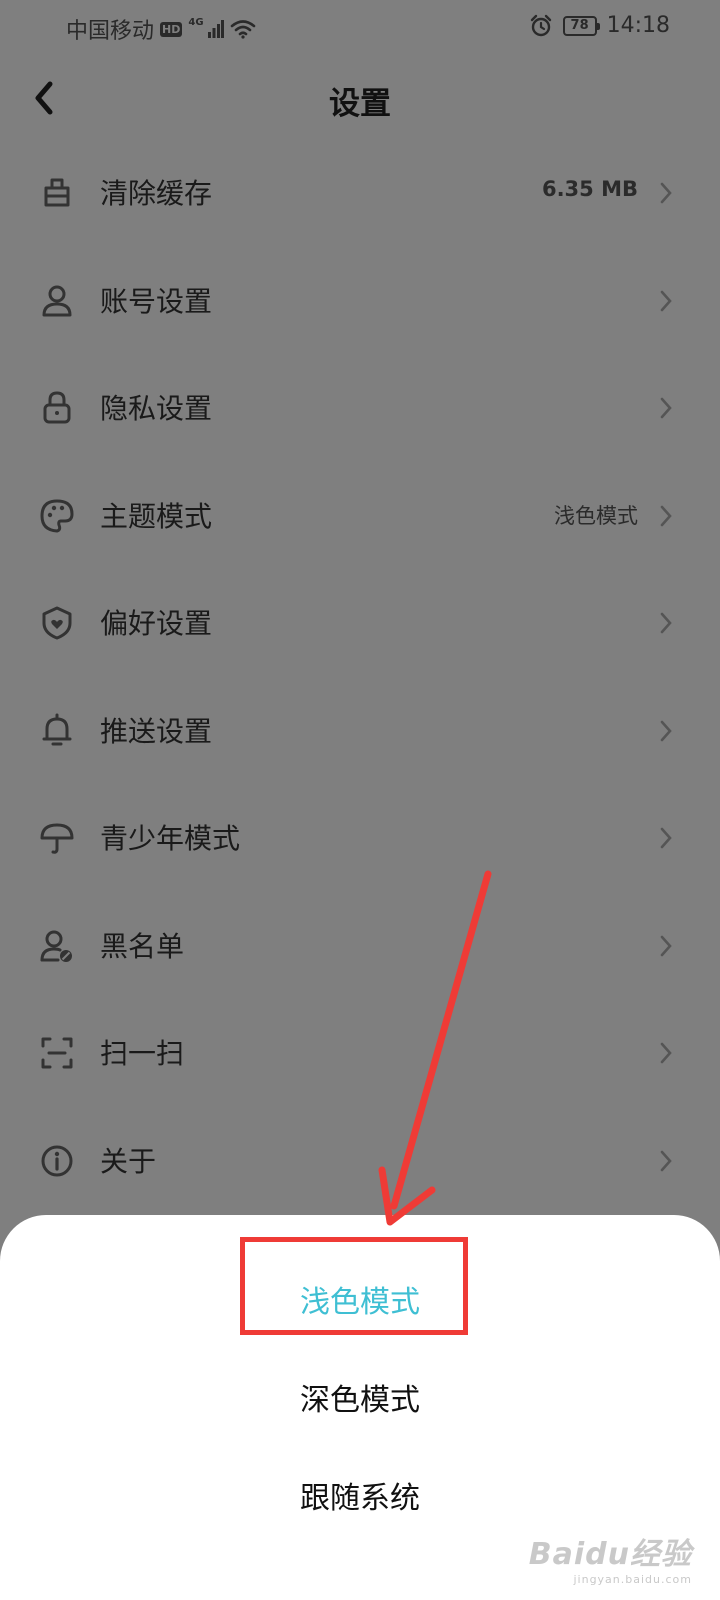  What do you see at coordinates (596, 515) in the screenshot?
I see `theme-current-value: 浅色模式` at bounding box center [596, 515].